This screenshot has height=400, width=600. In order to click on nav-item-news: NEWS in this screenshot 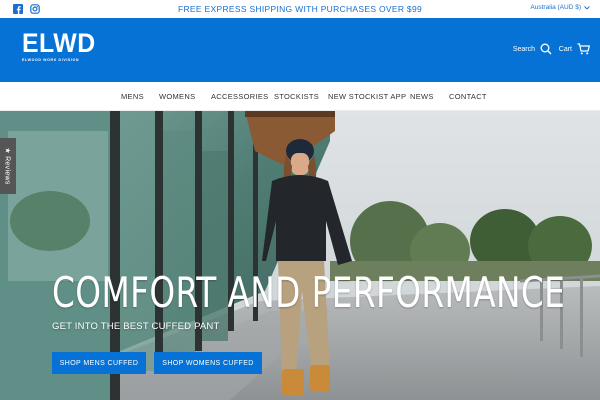, I will do `click(422, 96)`.